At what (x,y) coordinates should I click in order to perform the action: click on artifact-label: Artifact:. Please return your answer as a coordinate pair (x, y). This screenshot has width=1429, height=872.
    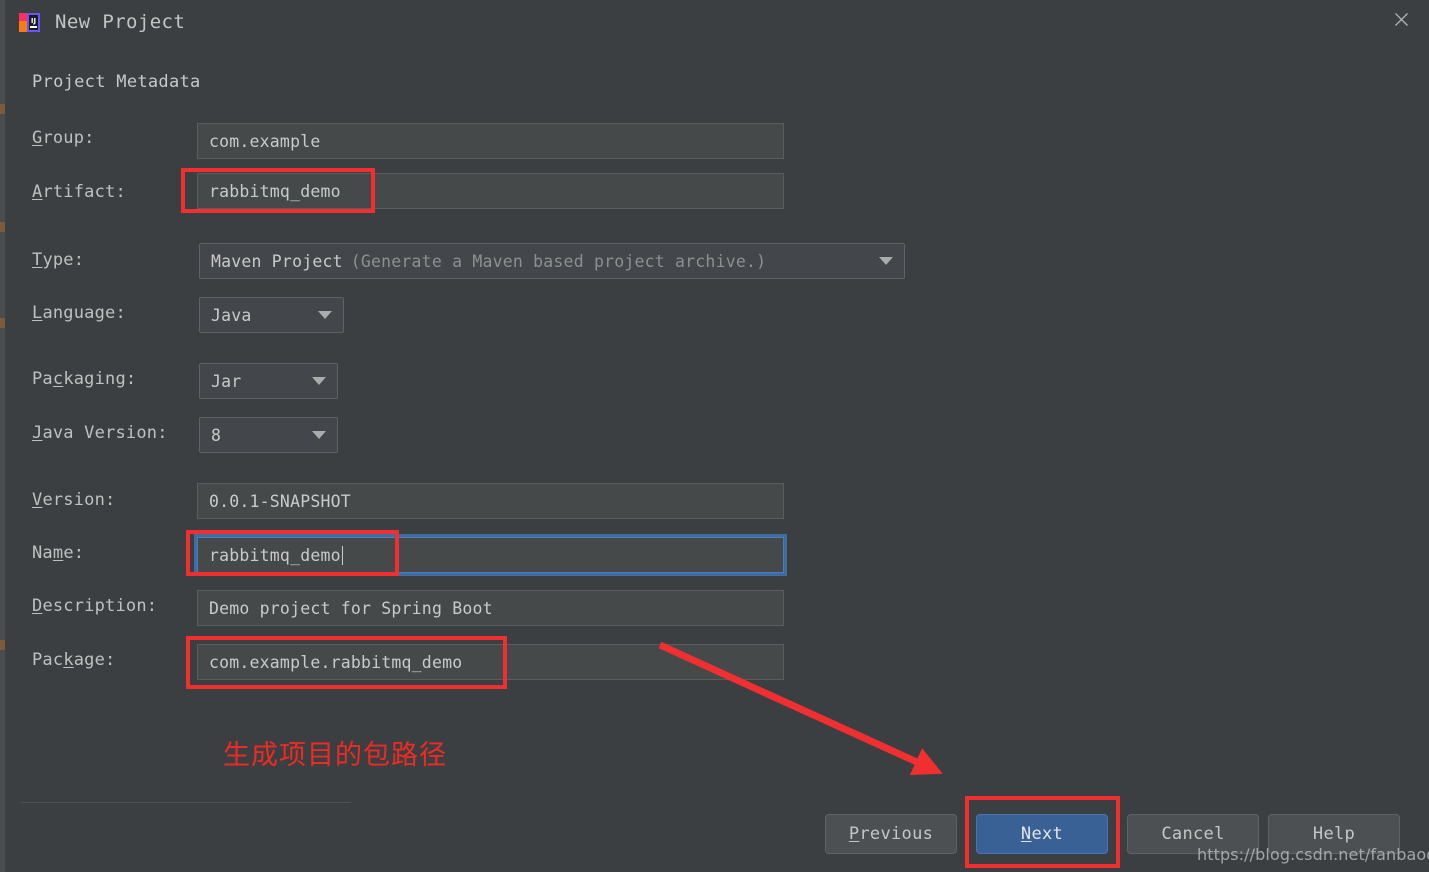
    Looking at the image, I should click on (79, 192).